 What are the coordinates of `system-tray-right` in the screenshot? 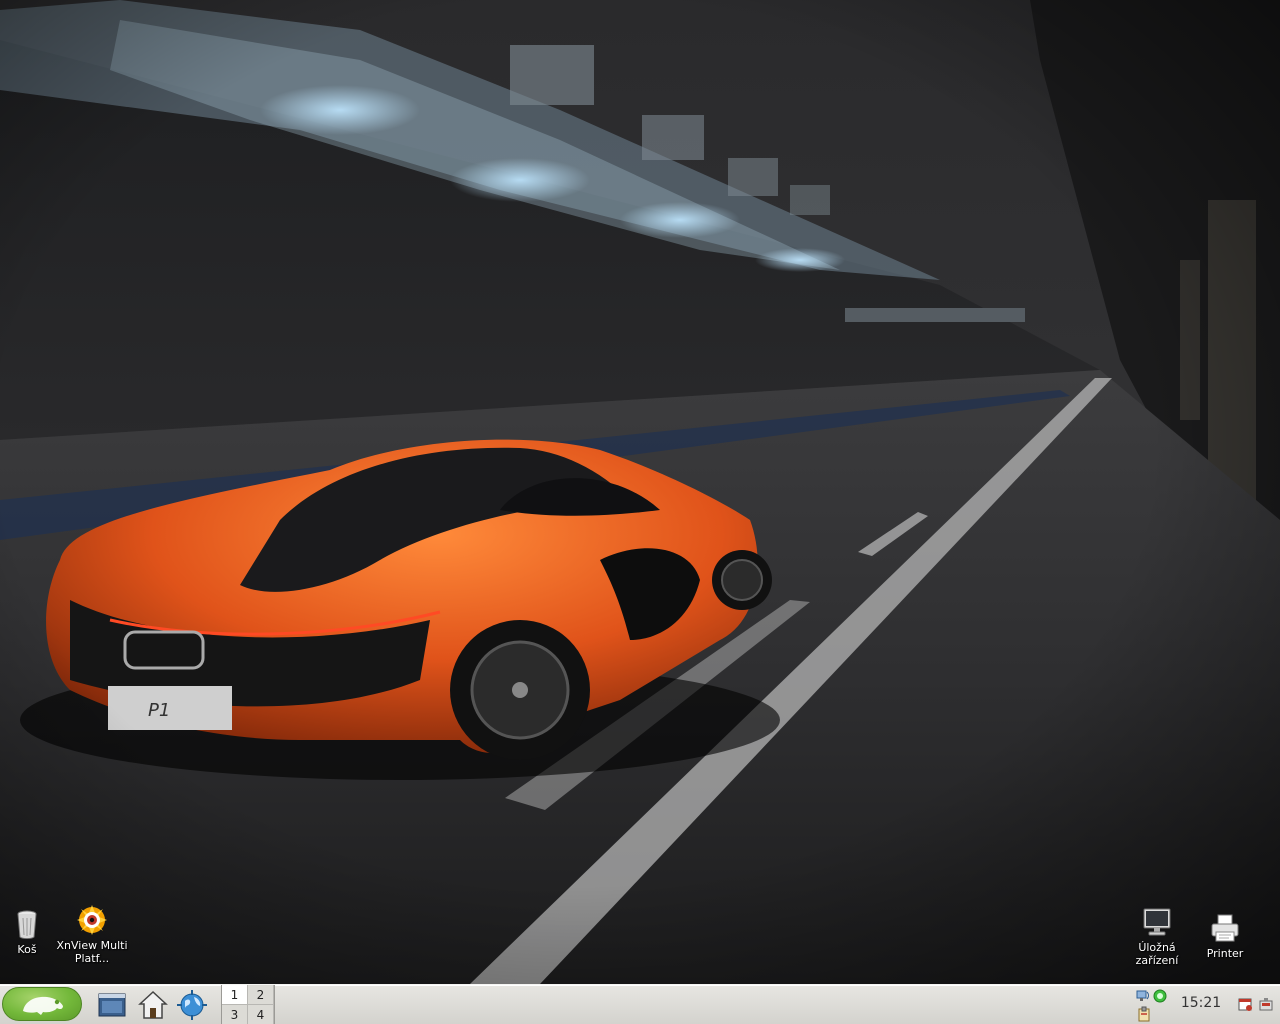 It's located at (1256, 1005).